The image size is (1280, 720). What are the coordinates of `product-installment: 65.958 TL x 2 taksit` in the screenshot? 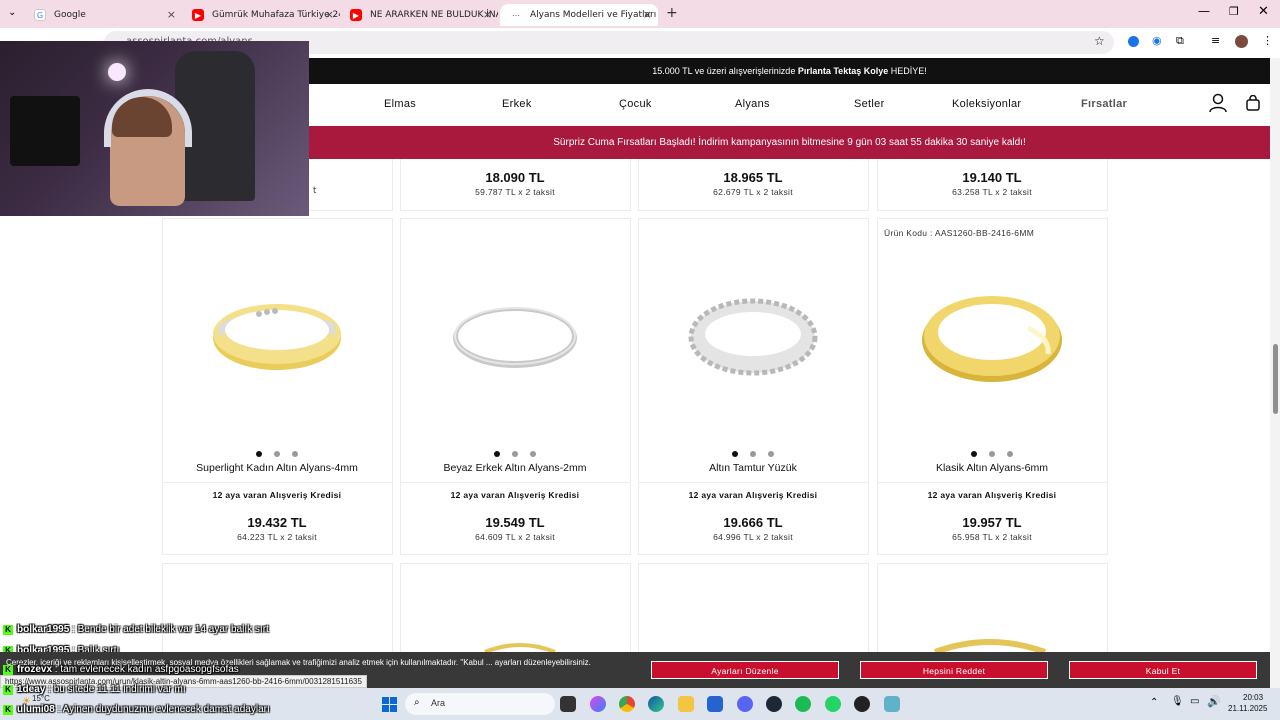 It's located at (992, 537).